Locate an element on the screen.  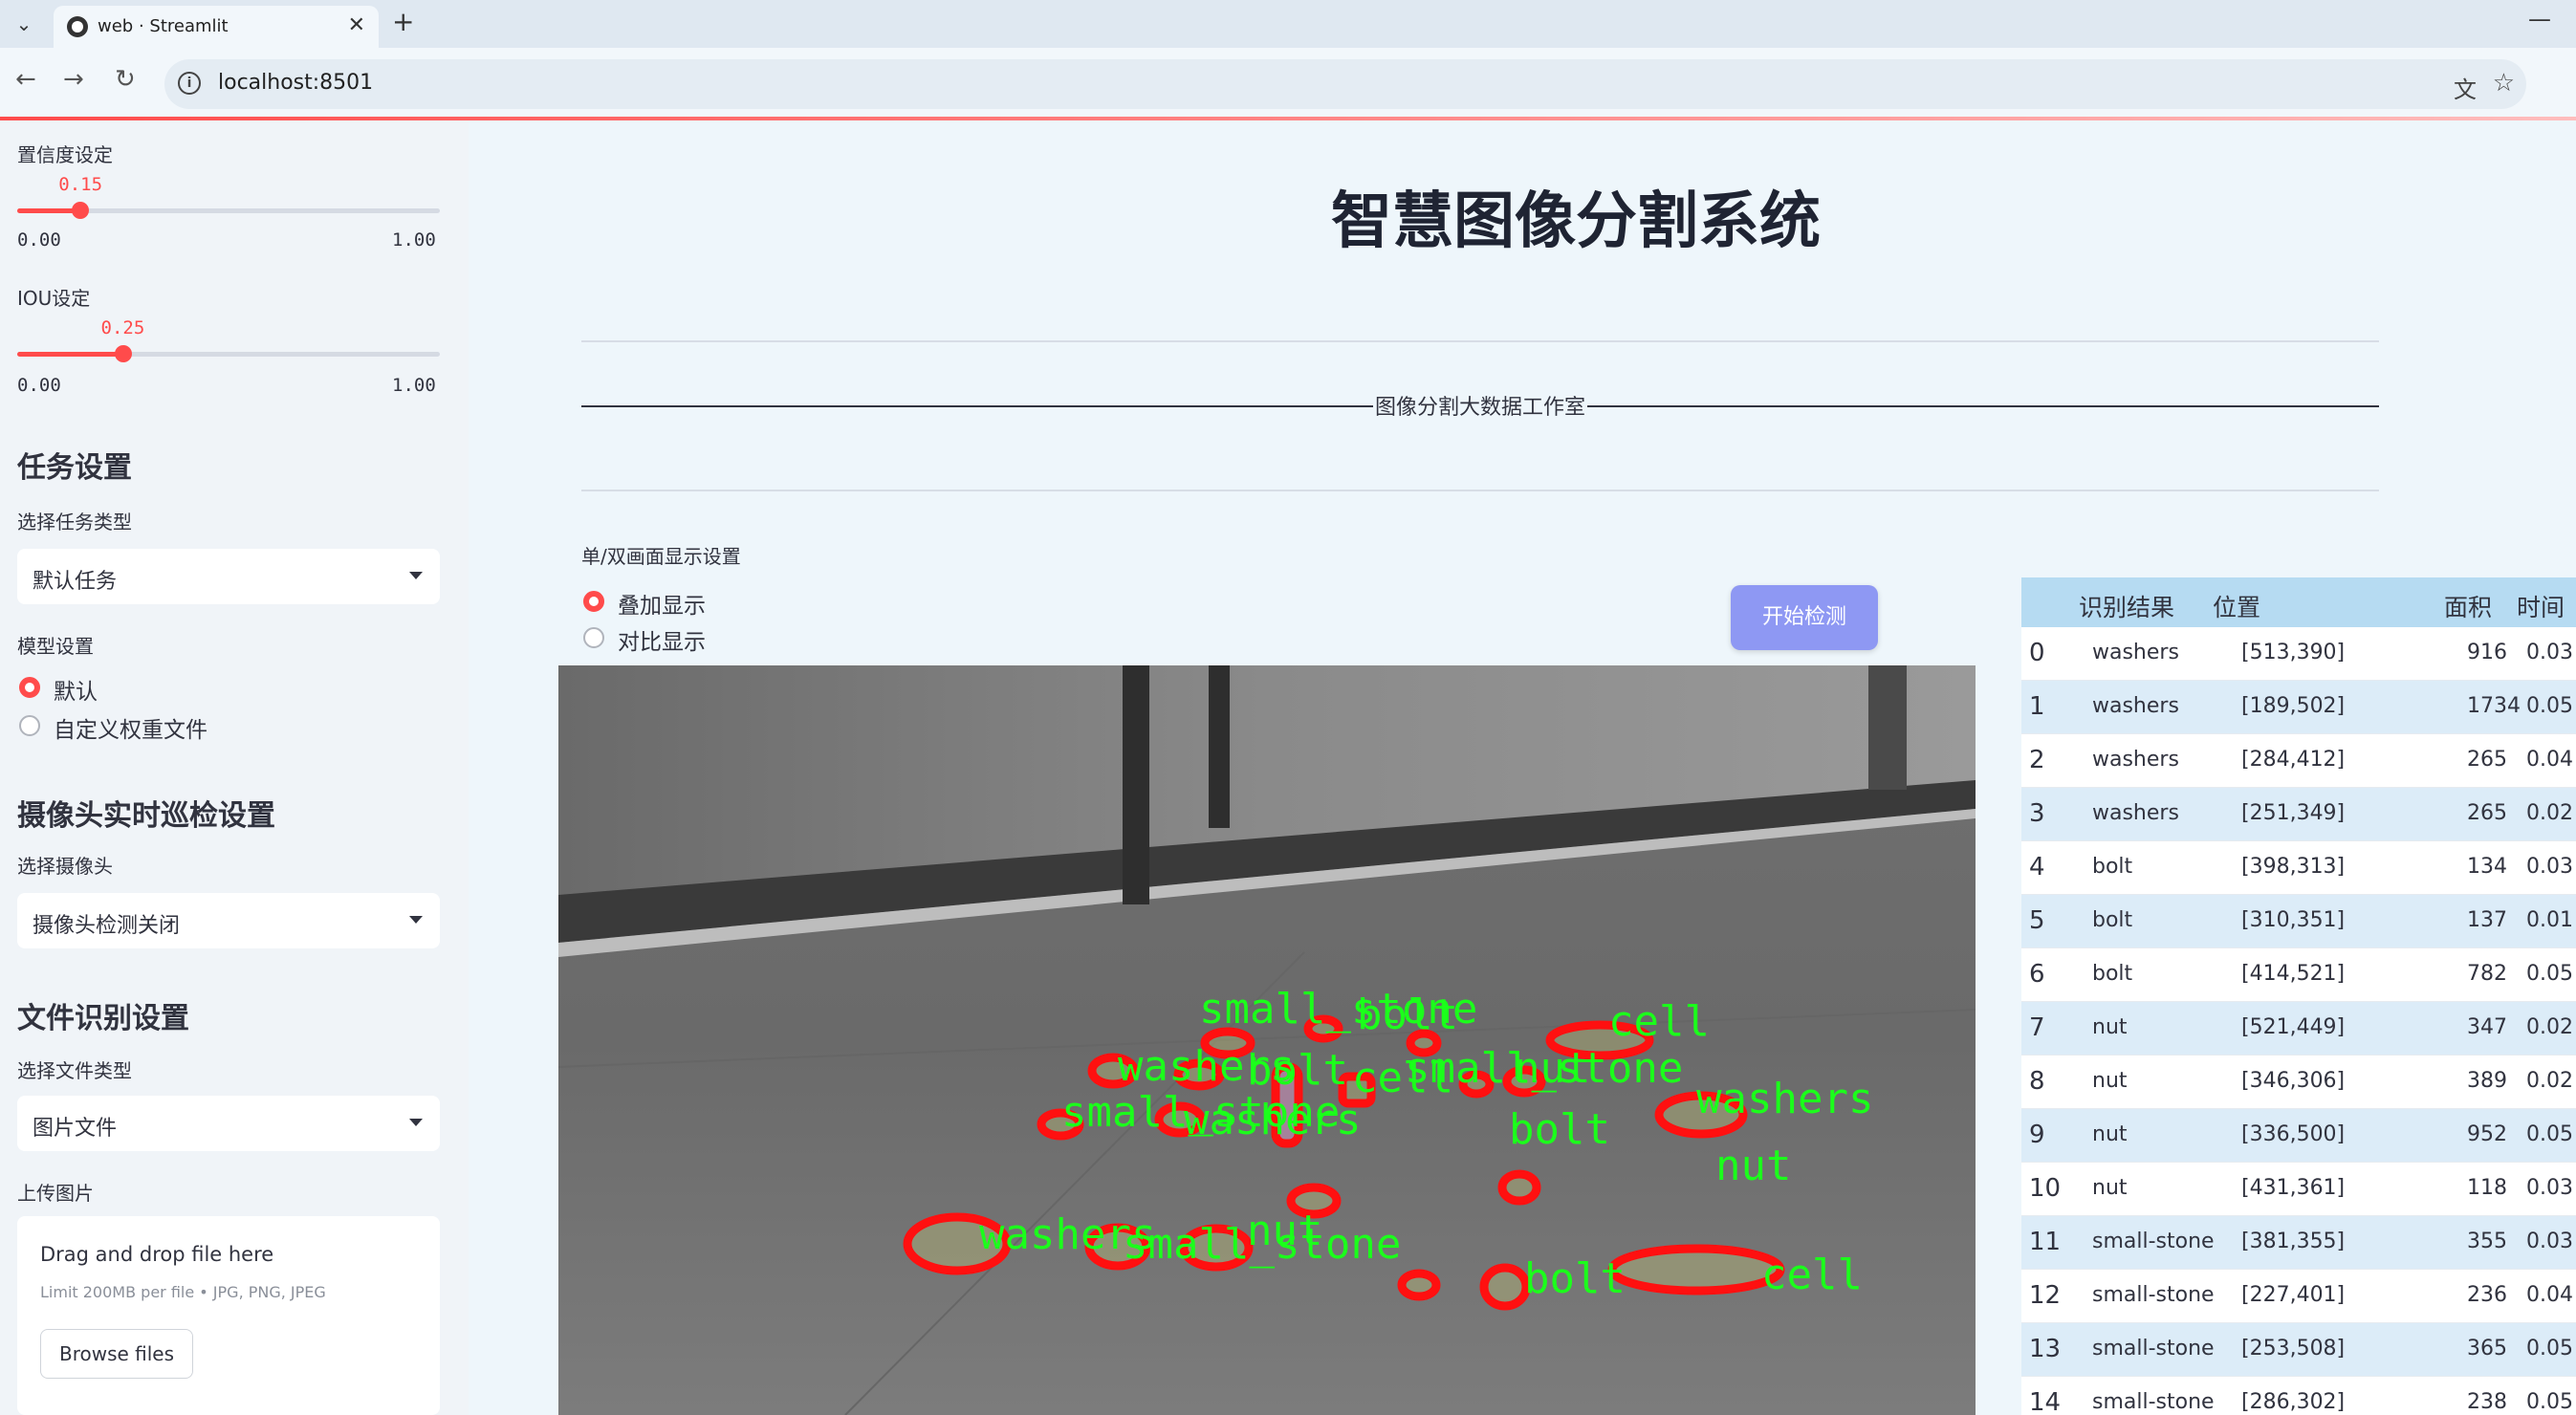
row-index: 5 is located at coordinates (2037, 920).